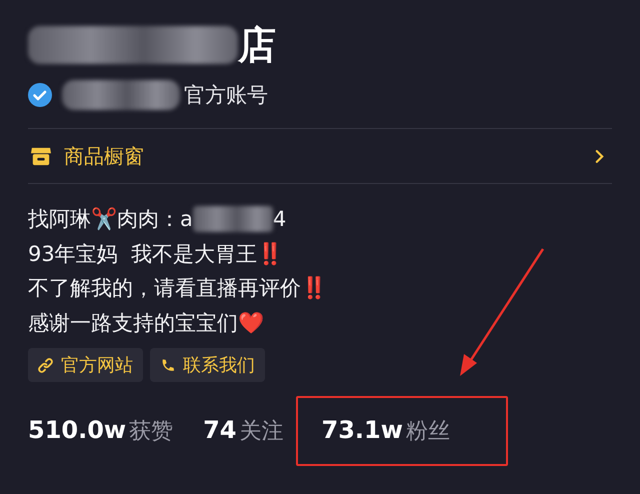 The width and height of the screenshot is (640, 494). Describe the element at coordinates (110, 220) in the screenshot. I see `bio-text: 找阿琳✂肉肉：a` at that location.